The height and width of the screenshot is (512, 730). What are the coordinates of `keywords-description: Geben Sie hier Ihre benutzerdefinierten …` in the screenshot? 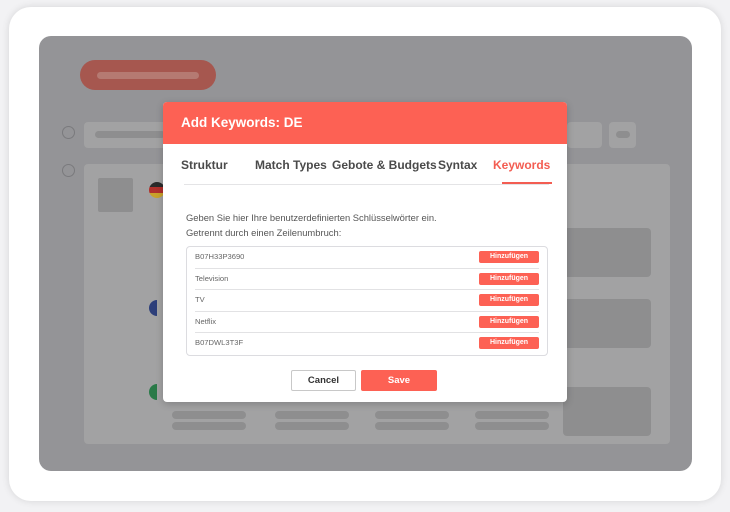 It's located at (311, 225).